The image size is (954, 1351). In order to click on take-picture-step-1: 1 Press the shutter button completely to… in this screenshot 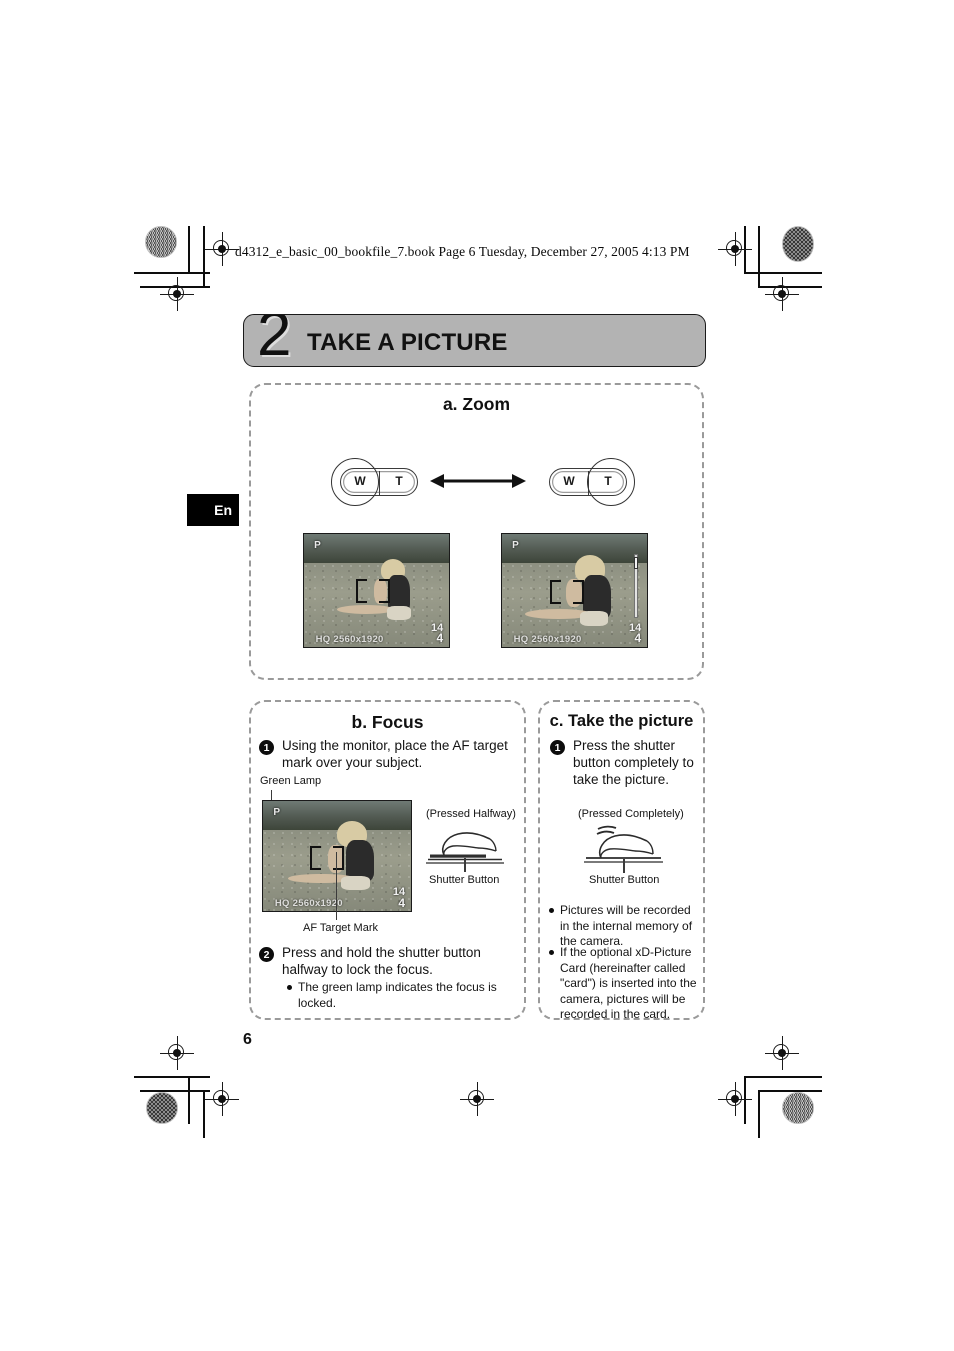, I will do `click(624, 763)`.